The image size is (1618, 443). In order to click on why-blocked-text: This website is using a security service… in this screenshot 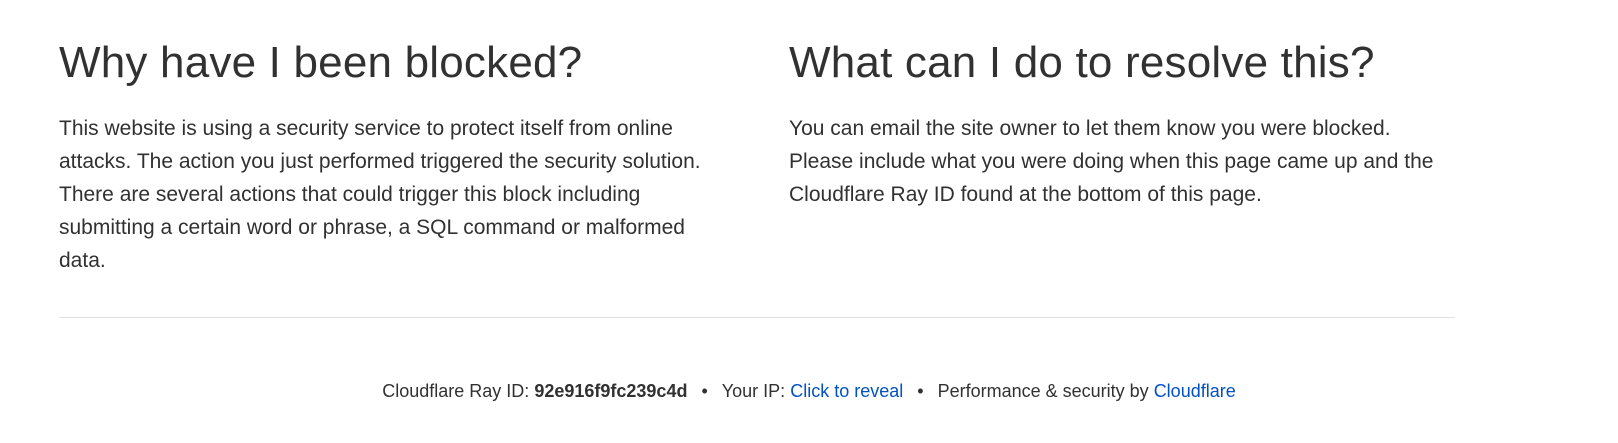, I will do `click(380, 194)`.